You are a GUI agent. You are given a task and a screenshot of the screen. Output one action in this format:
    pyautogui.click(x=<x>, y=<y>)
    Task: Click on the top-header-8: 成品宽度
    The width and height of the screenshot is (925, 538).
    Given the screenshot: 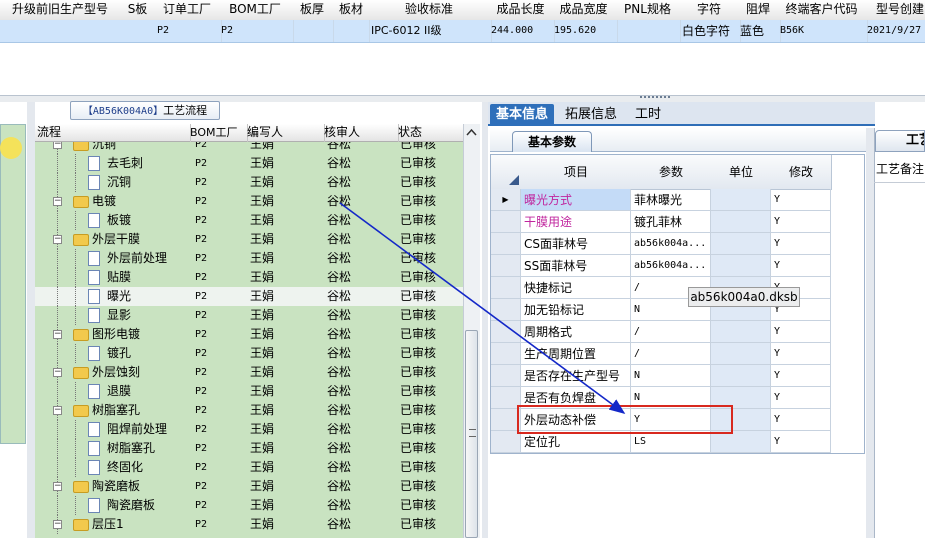 What is the action you would take?
    pyautogui.click(x=584, y=10)
    